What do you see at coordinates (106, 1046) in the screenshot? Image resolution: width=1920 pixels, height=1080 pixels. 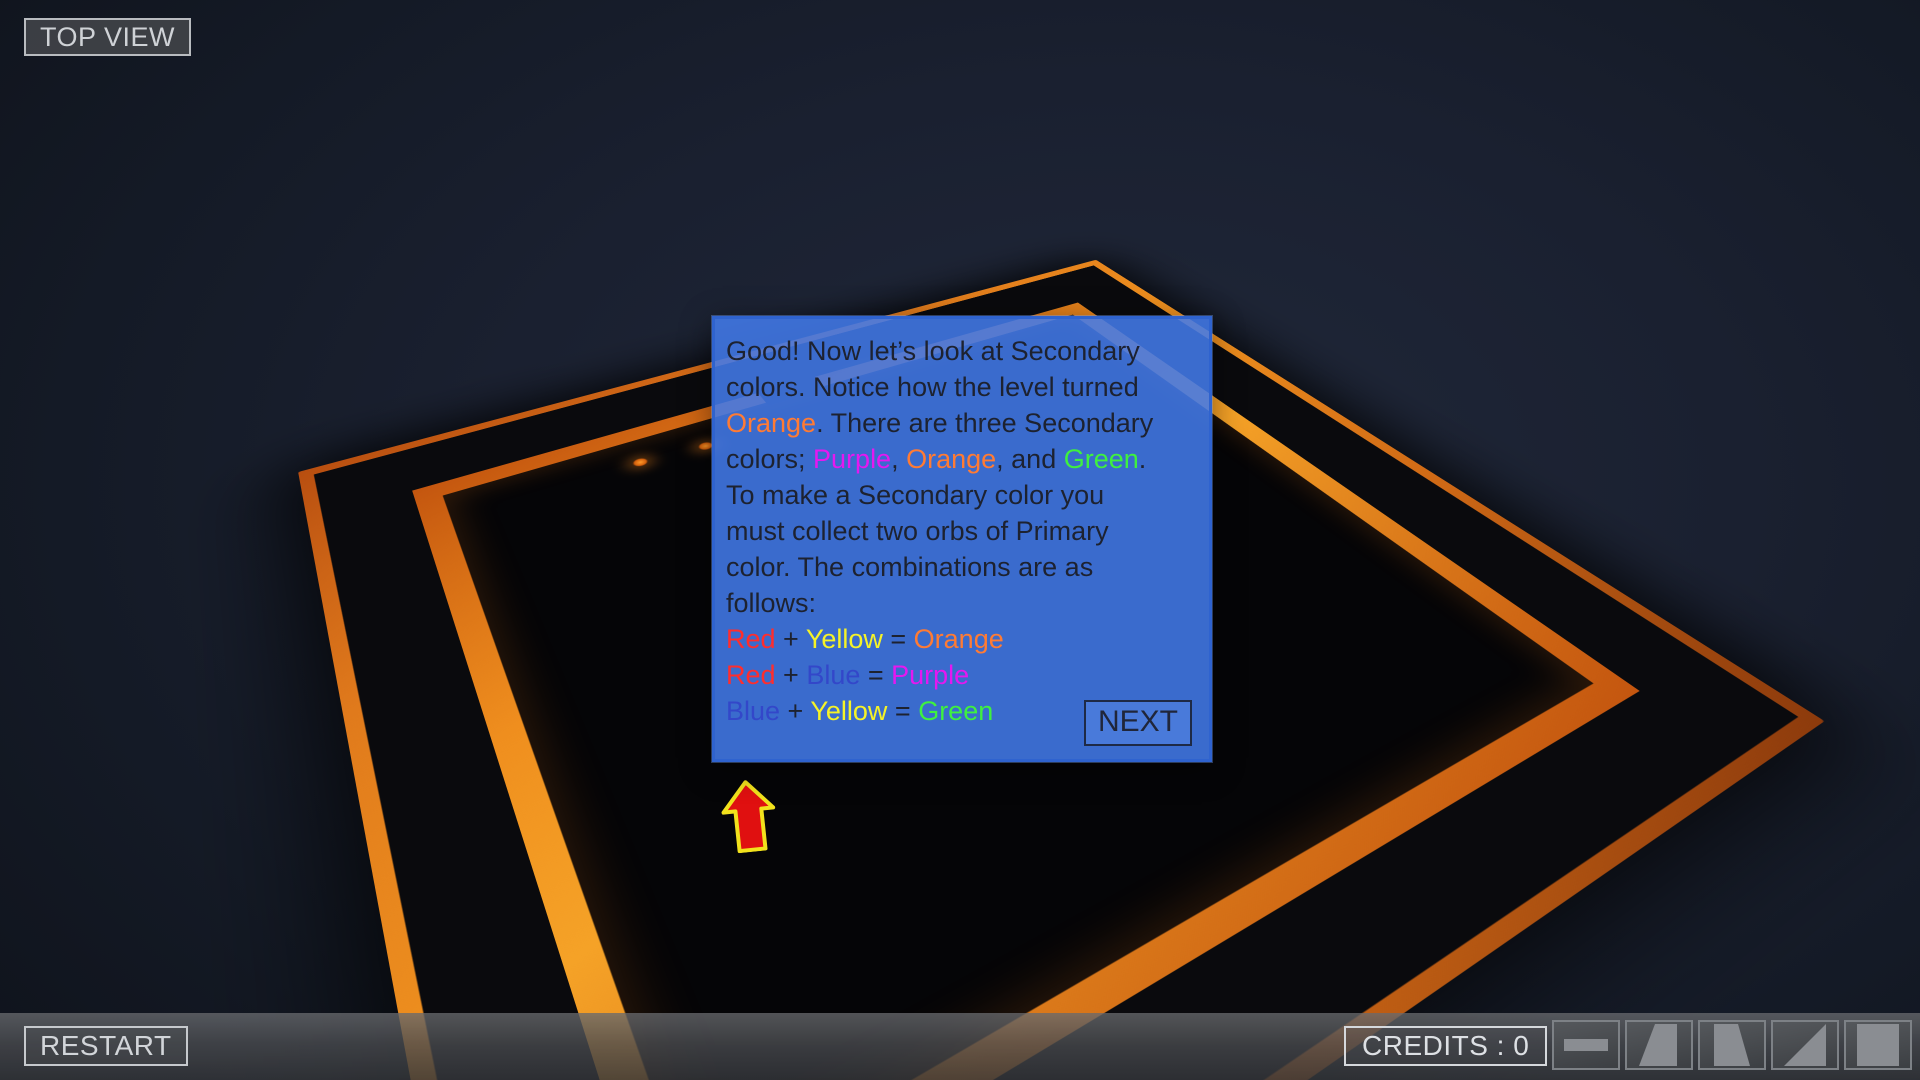 I see `restart-button: RESTART` at bounding box center [106, 1046].